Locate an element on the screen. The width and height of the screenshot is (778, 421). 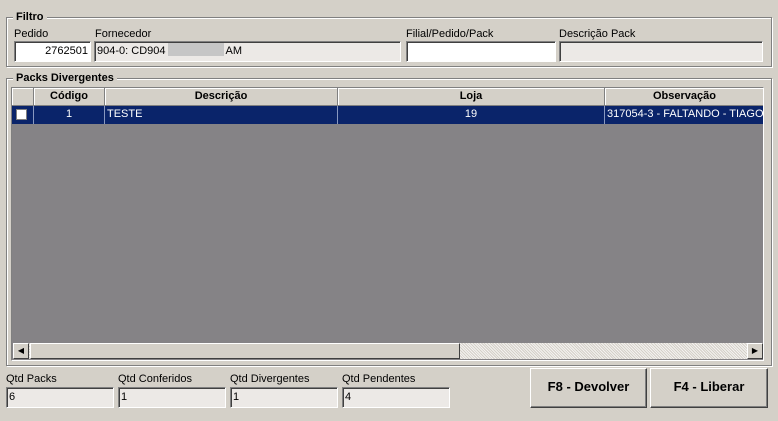
column-header-codigo: Código is located at coordinates (69, 97).